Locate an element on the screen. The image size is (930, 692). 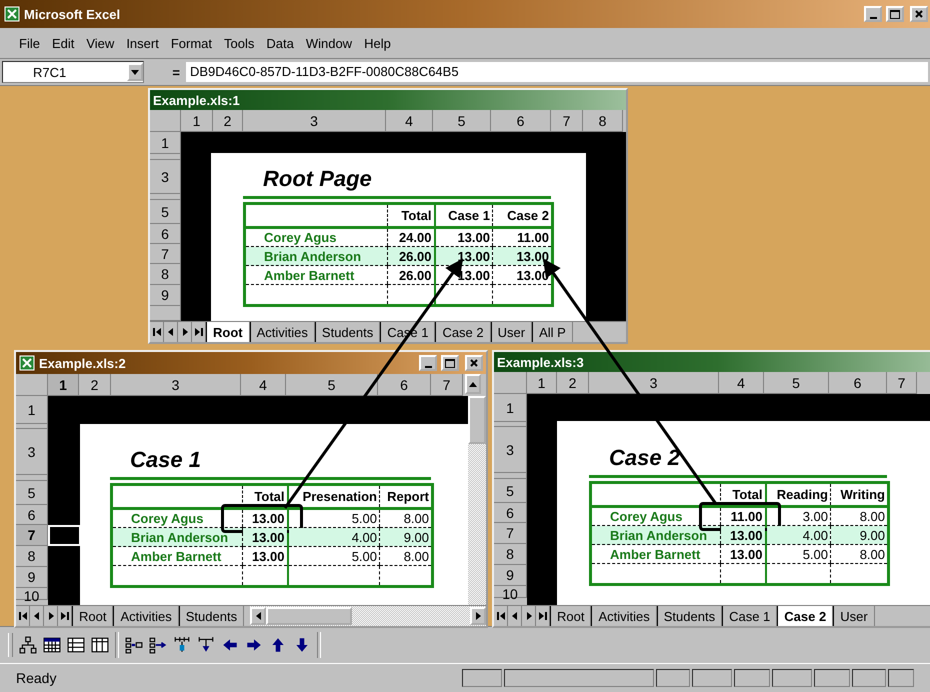
status-panel is located at coordinates (869, 678).